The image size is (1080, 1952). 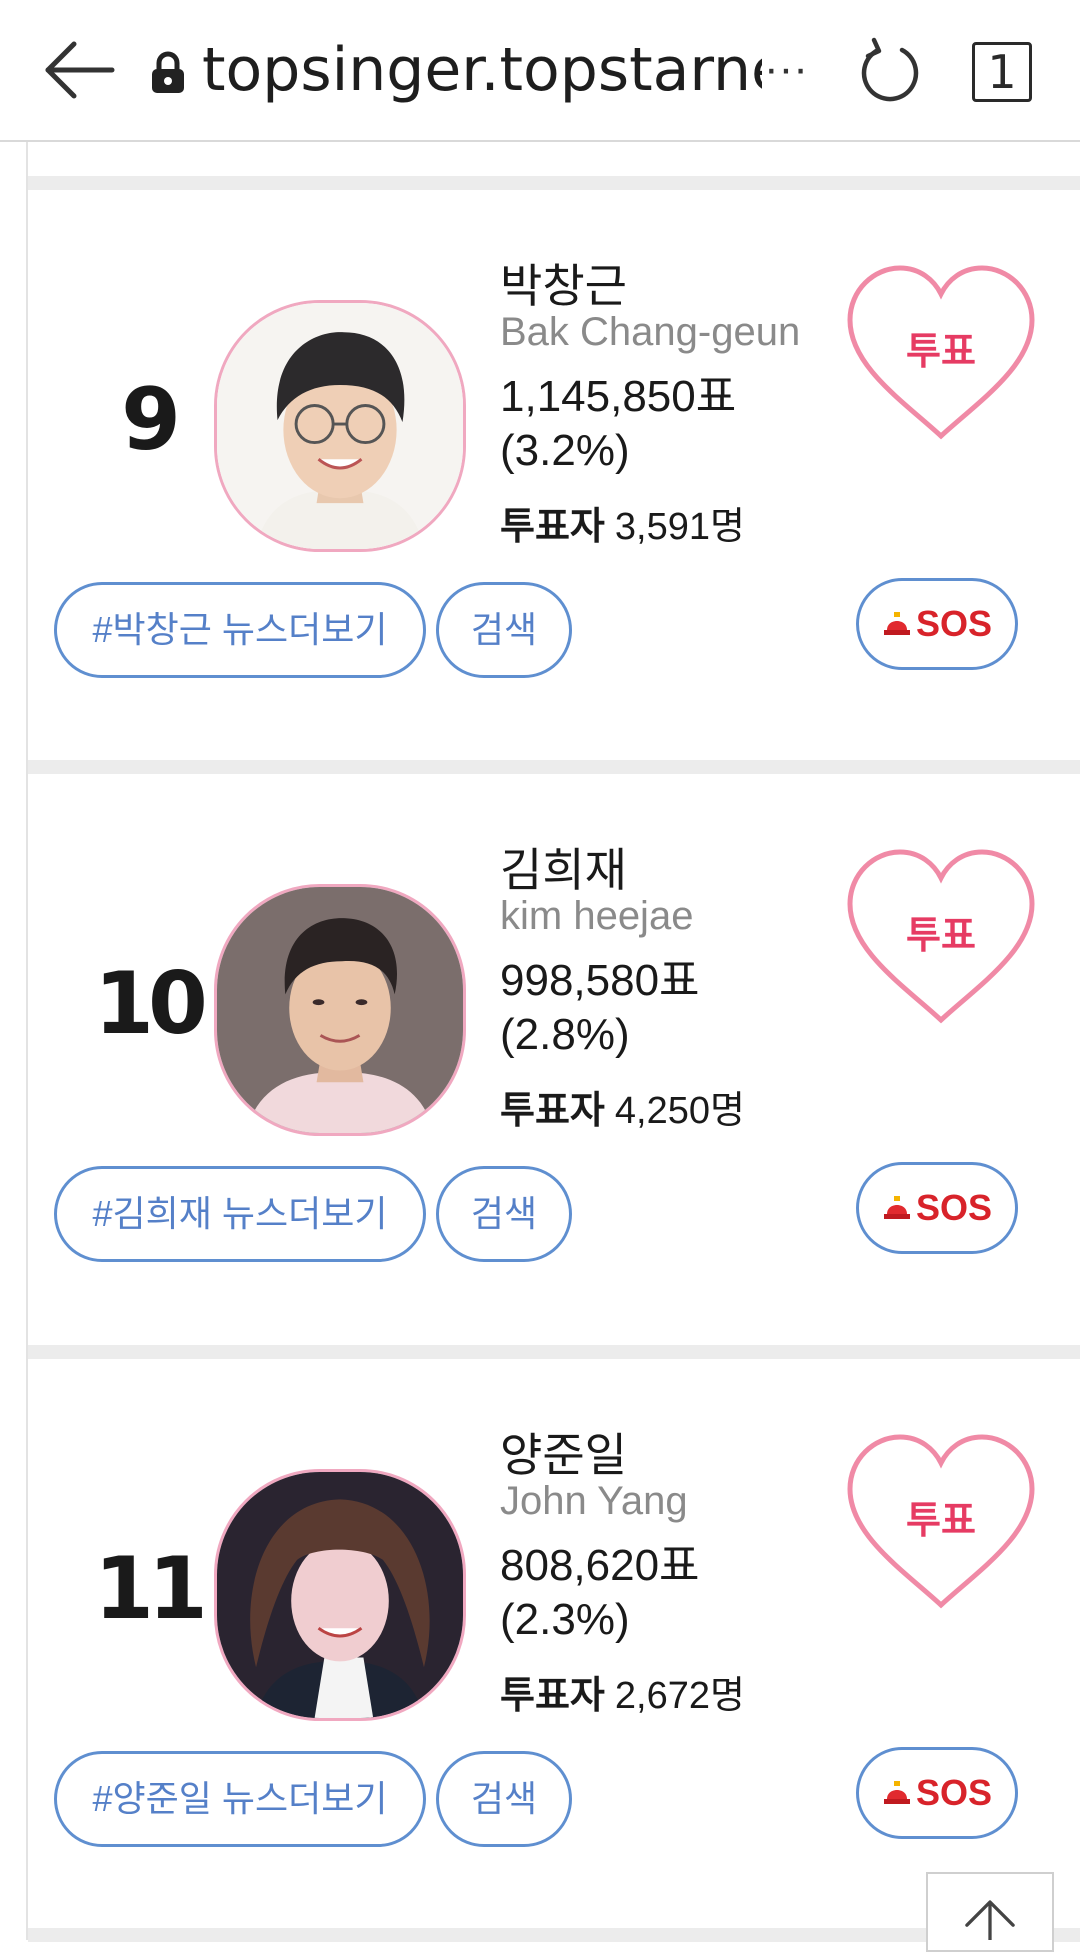 I want to click on voter-count: 투표자 2,672명, so click(x=622, y=1691).